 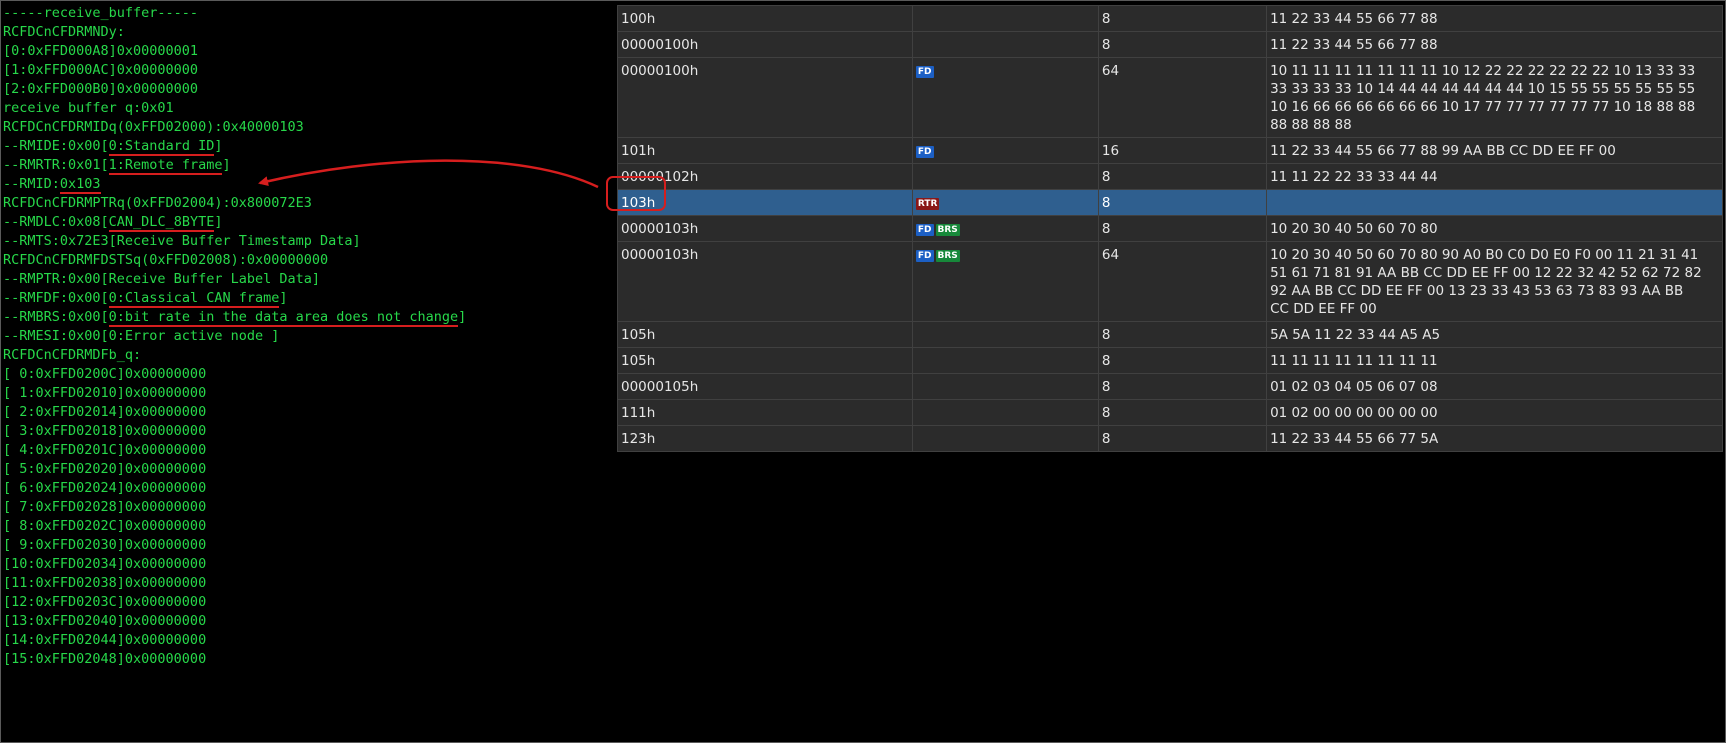 I want to click on terminal-text: [14:0xFFD02044]0x00000000, so click(x=105, y=640).